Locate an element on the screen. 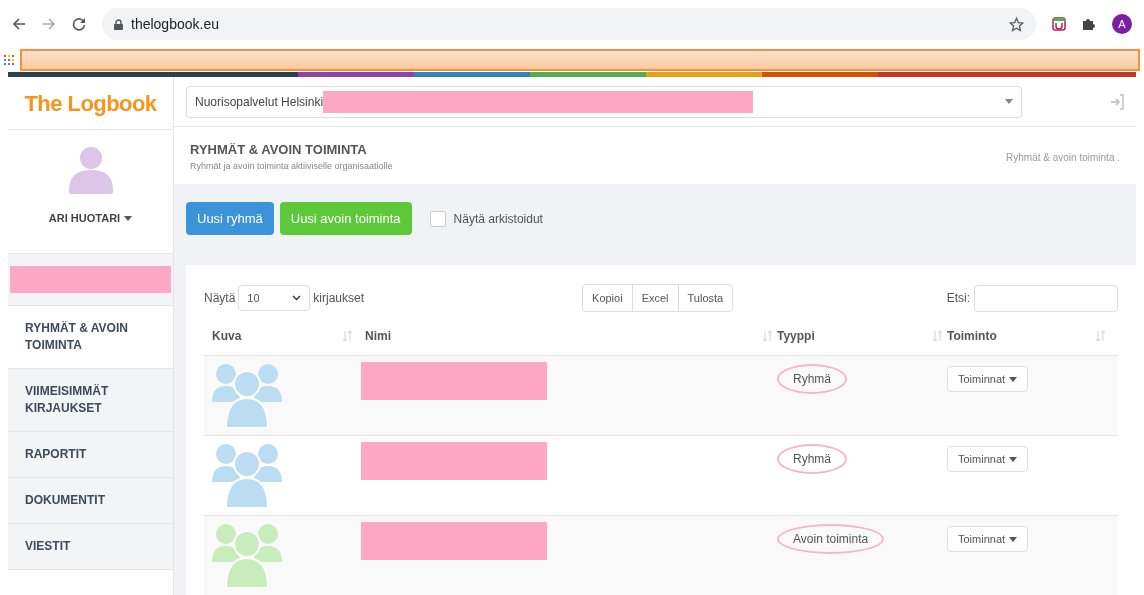 The width and height of the screenshot is (1144, 595). page-size-select: 10 is located at coordinates (274, 298).